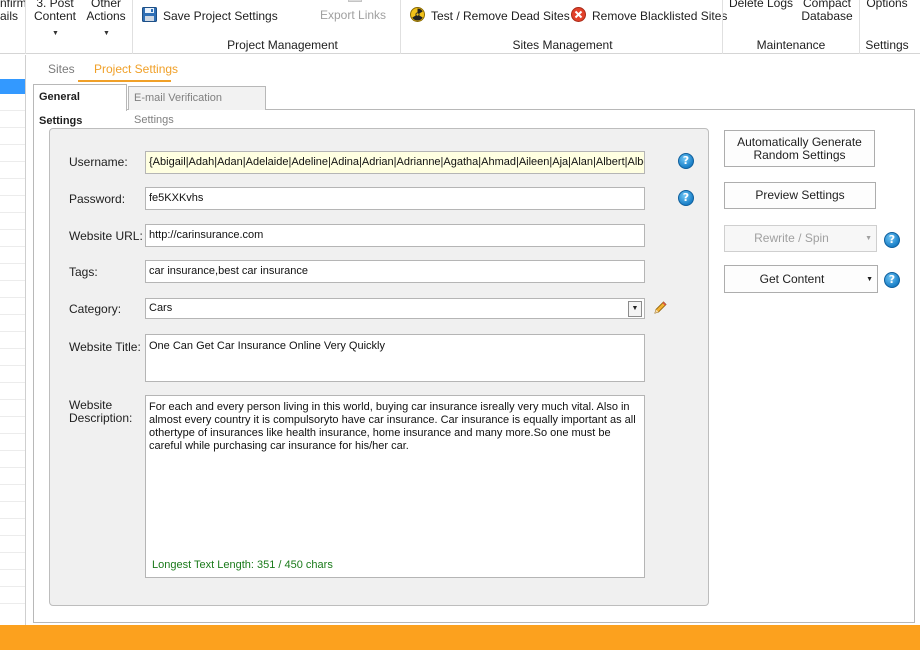  What do you see at coordinates (161, 308) in the screenshot?
I see `category-select-value: Cars` at bounding box center [161, 308].